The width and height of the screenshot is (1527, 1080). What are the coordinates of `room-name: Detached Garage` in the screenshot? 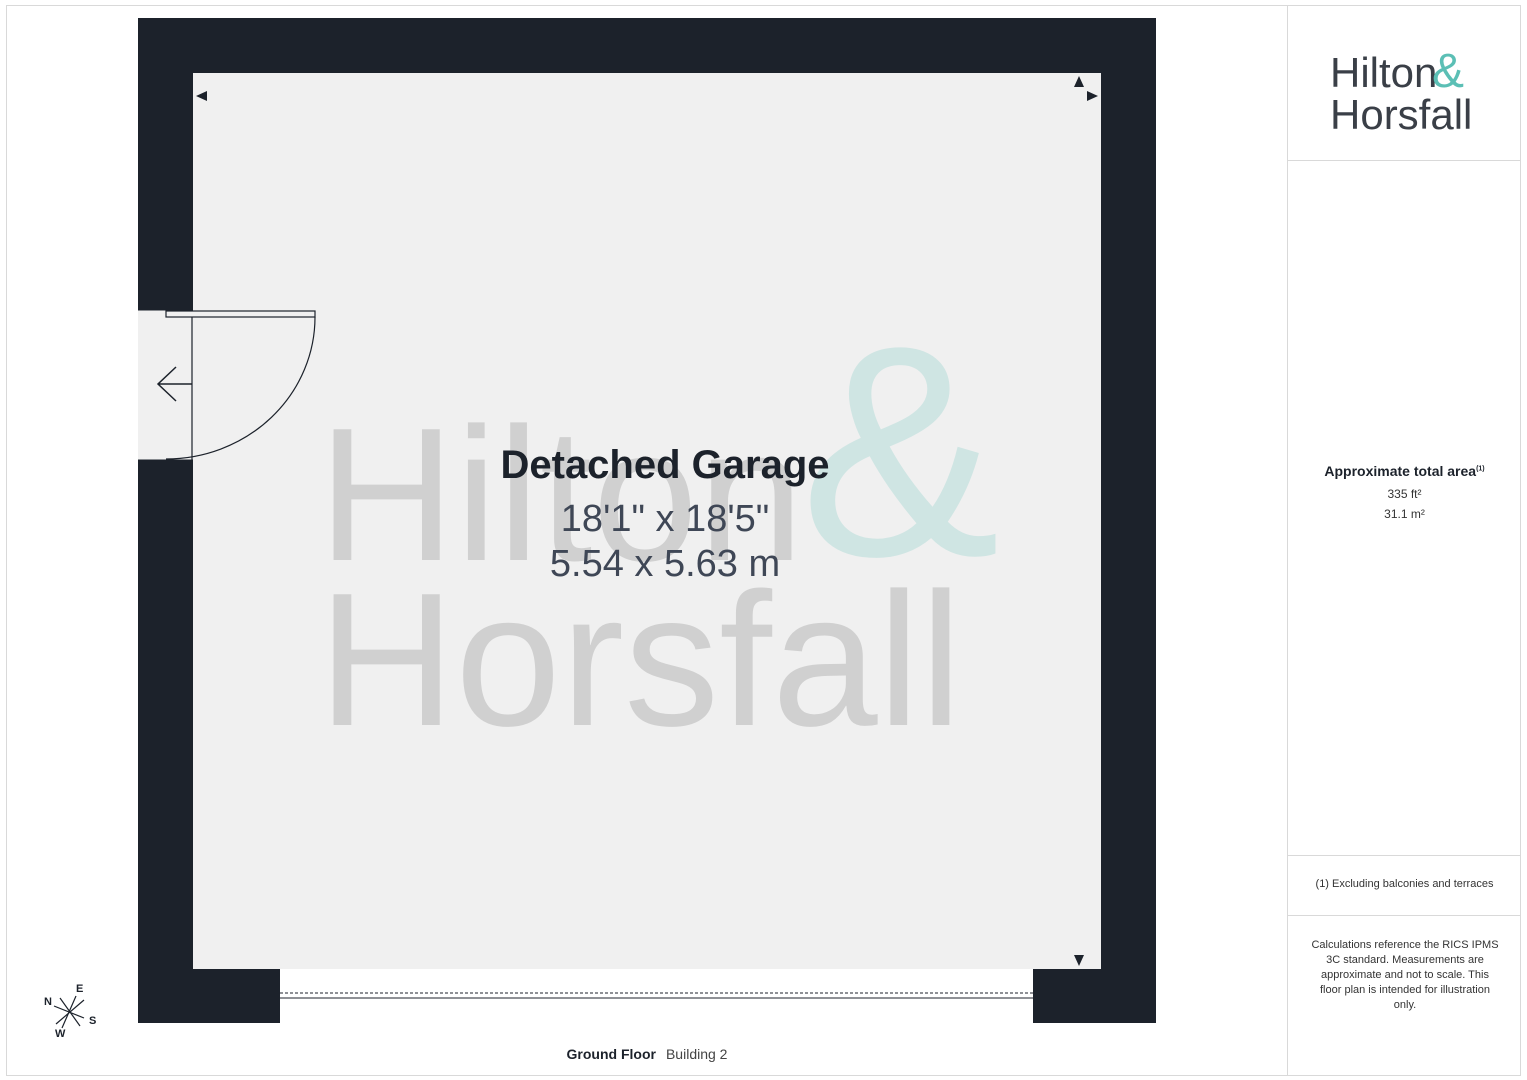 It's located at (664, 465).